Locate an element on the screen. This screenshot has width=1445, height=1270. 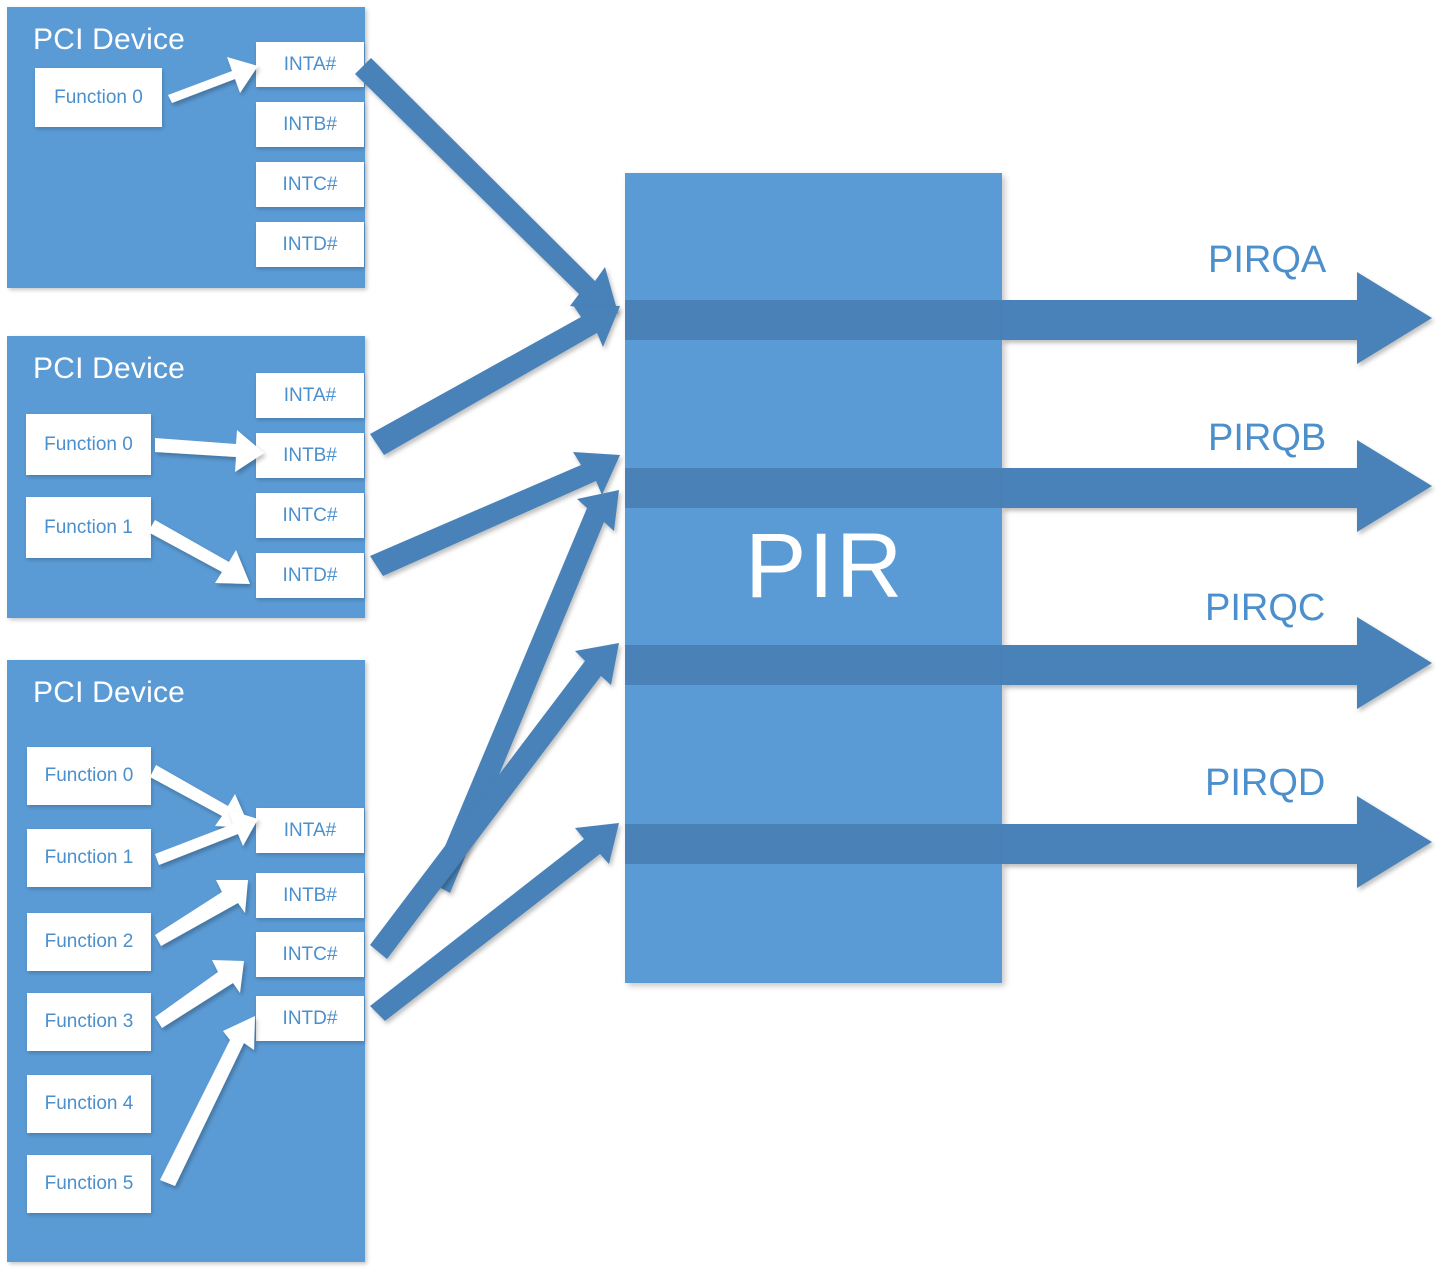
int-pin-box-2-2: INTC# is located at coordinates (310, 954).